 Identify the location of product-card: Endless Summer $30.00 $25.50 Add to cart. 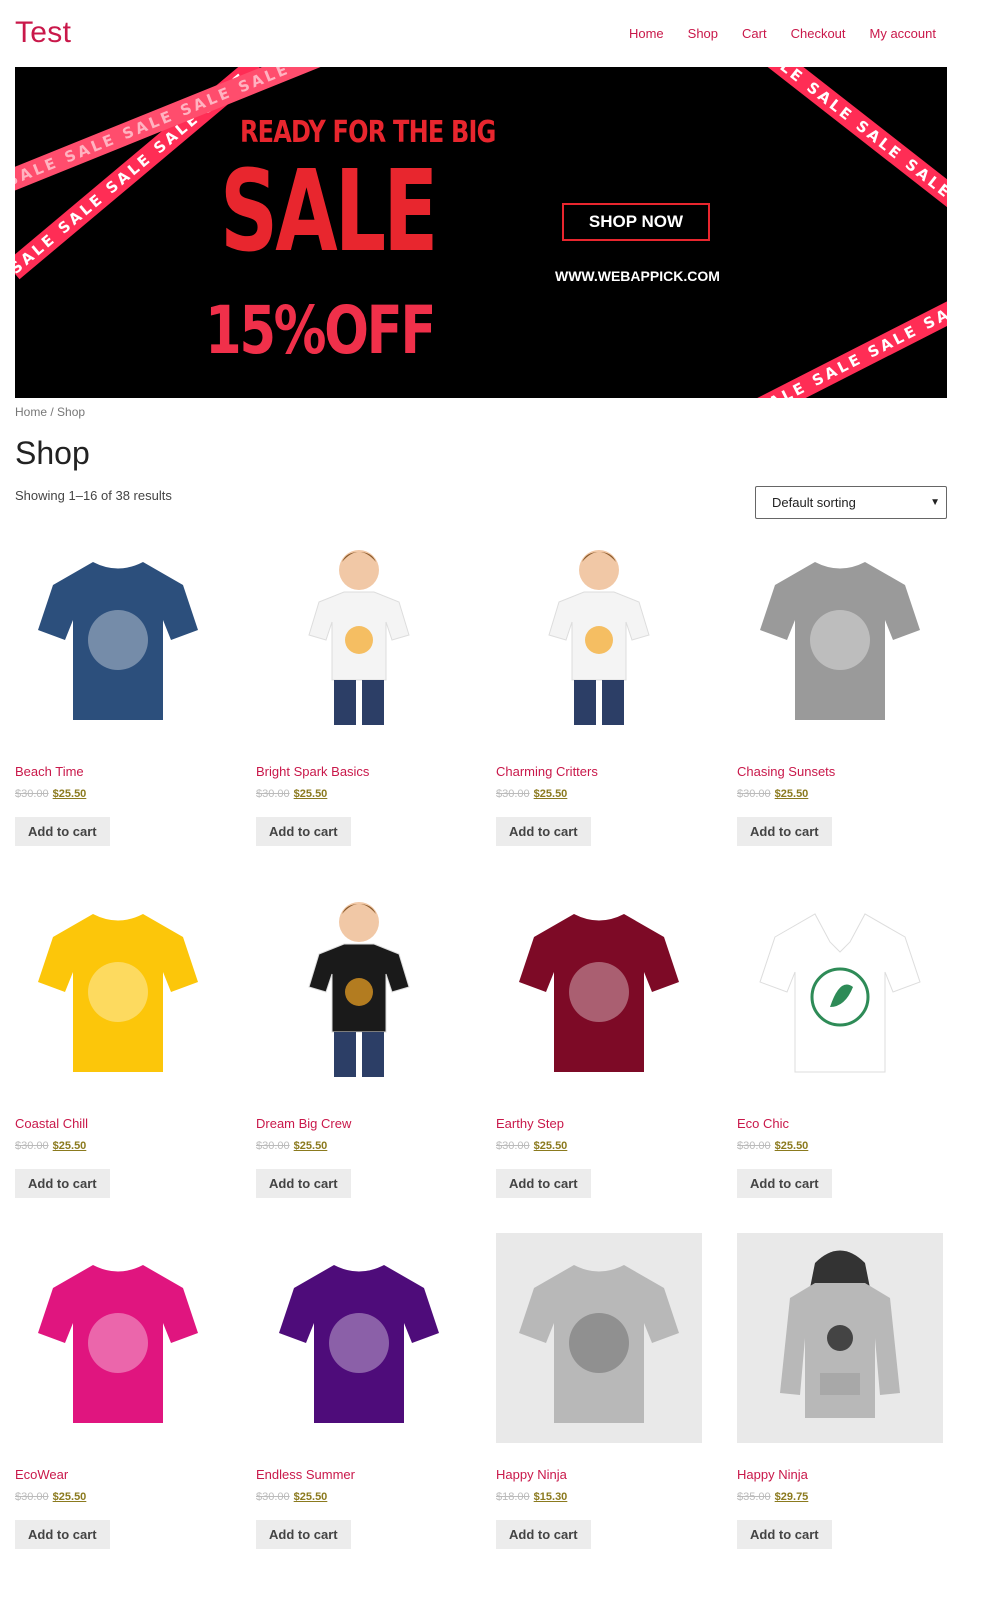
(359, 1391).